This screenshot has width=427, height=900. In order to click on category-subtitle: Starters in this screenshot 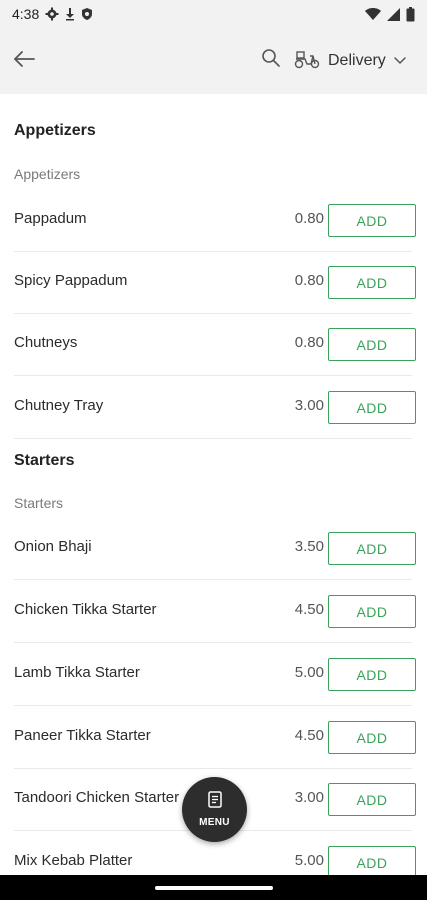, I will do `click(39, 503)`.